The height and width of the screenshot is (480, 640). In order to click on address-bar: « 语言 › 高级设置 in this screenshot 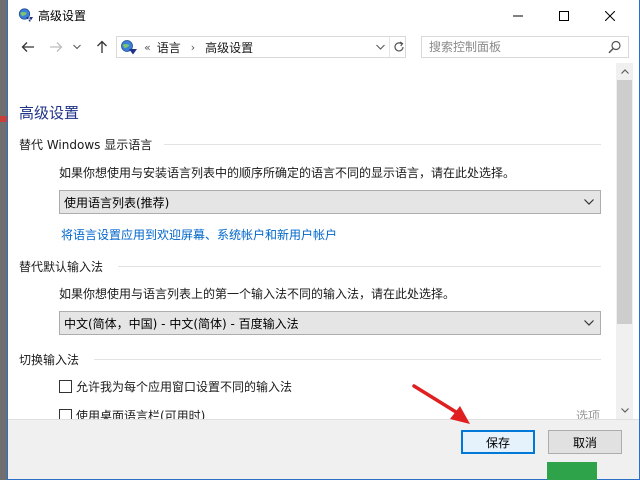, I will do `click(261, 47)`.